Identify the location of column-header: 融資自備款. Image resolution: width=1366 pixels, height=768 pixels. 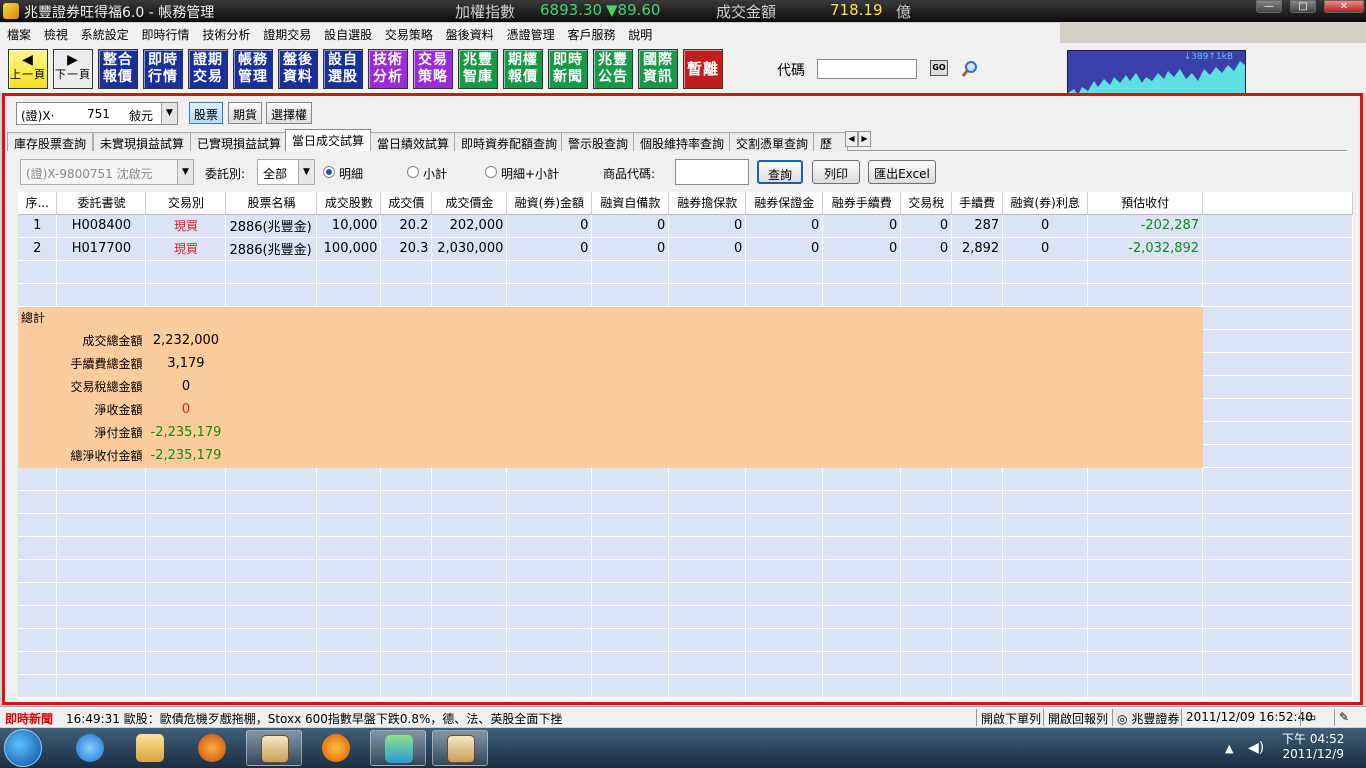
(630, 203).